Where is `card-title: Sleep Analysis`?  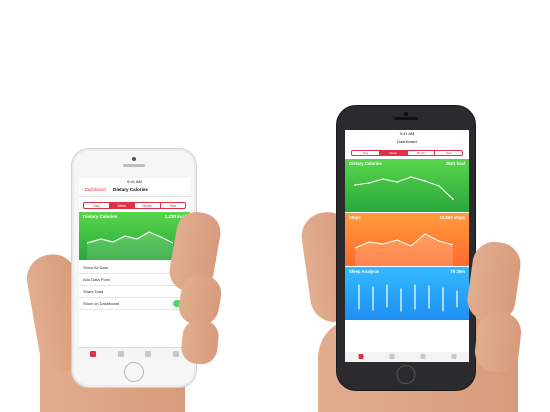 card-title: Sleep Analysis is located at coordinates (364, 271).